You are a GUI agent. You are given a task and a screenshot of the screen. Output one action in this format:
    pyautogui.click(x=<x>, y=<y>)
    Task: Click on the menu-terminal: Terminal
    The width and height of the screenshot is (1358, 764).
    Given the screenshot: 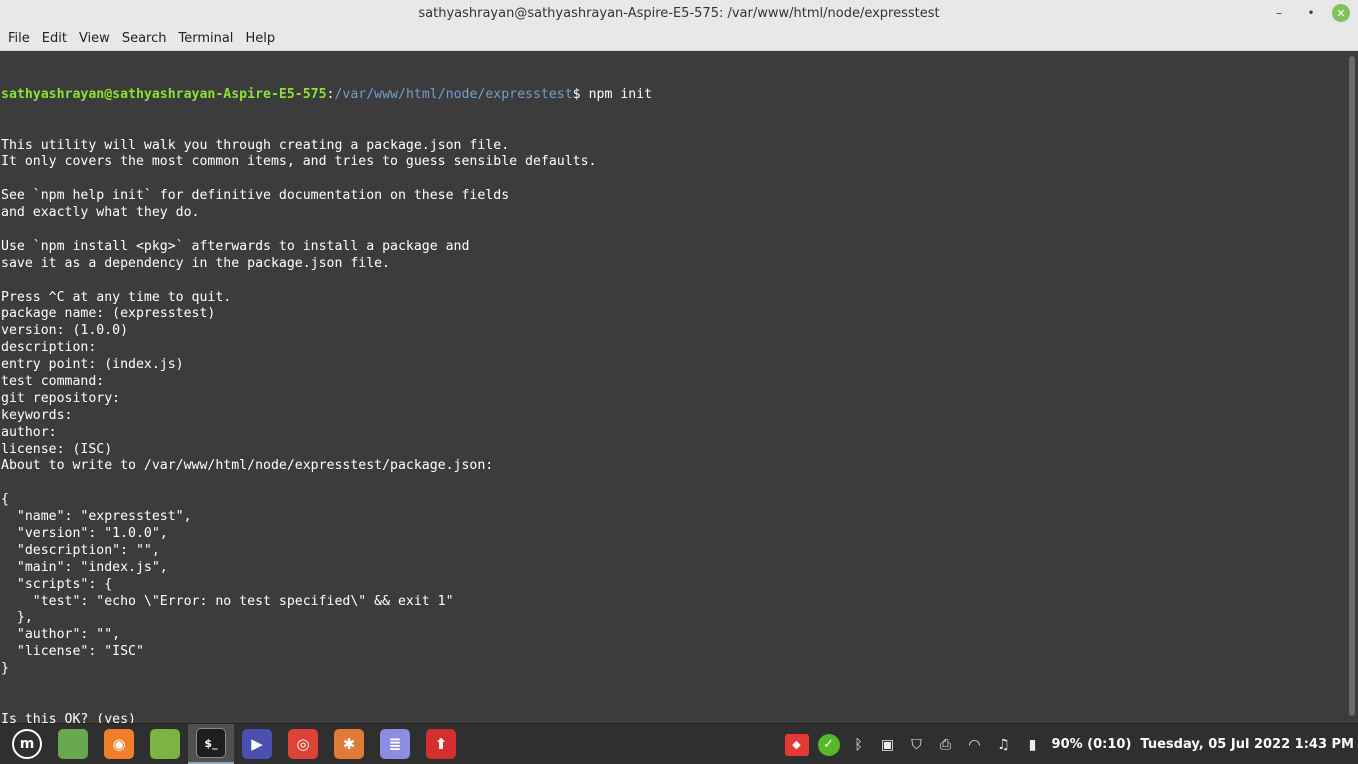 What is the action you would take?
    pyautogui.click(x=205, y=39)
    